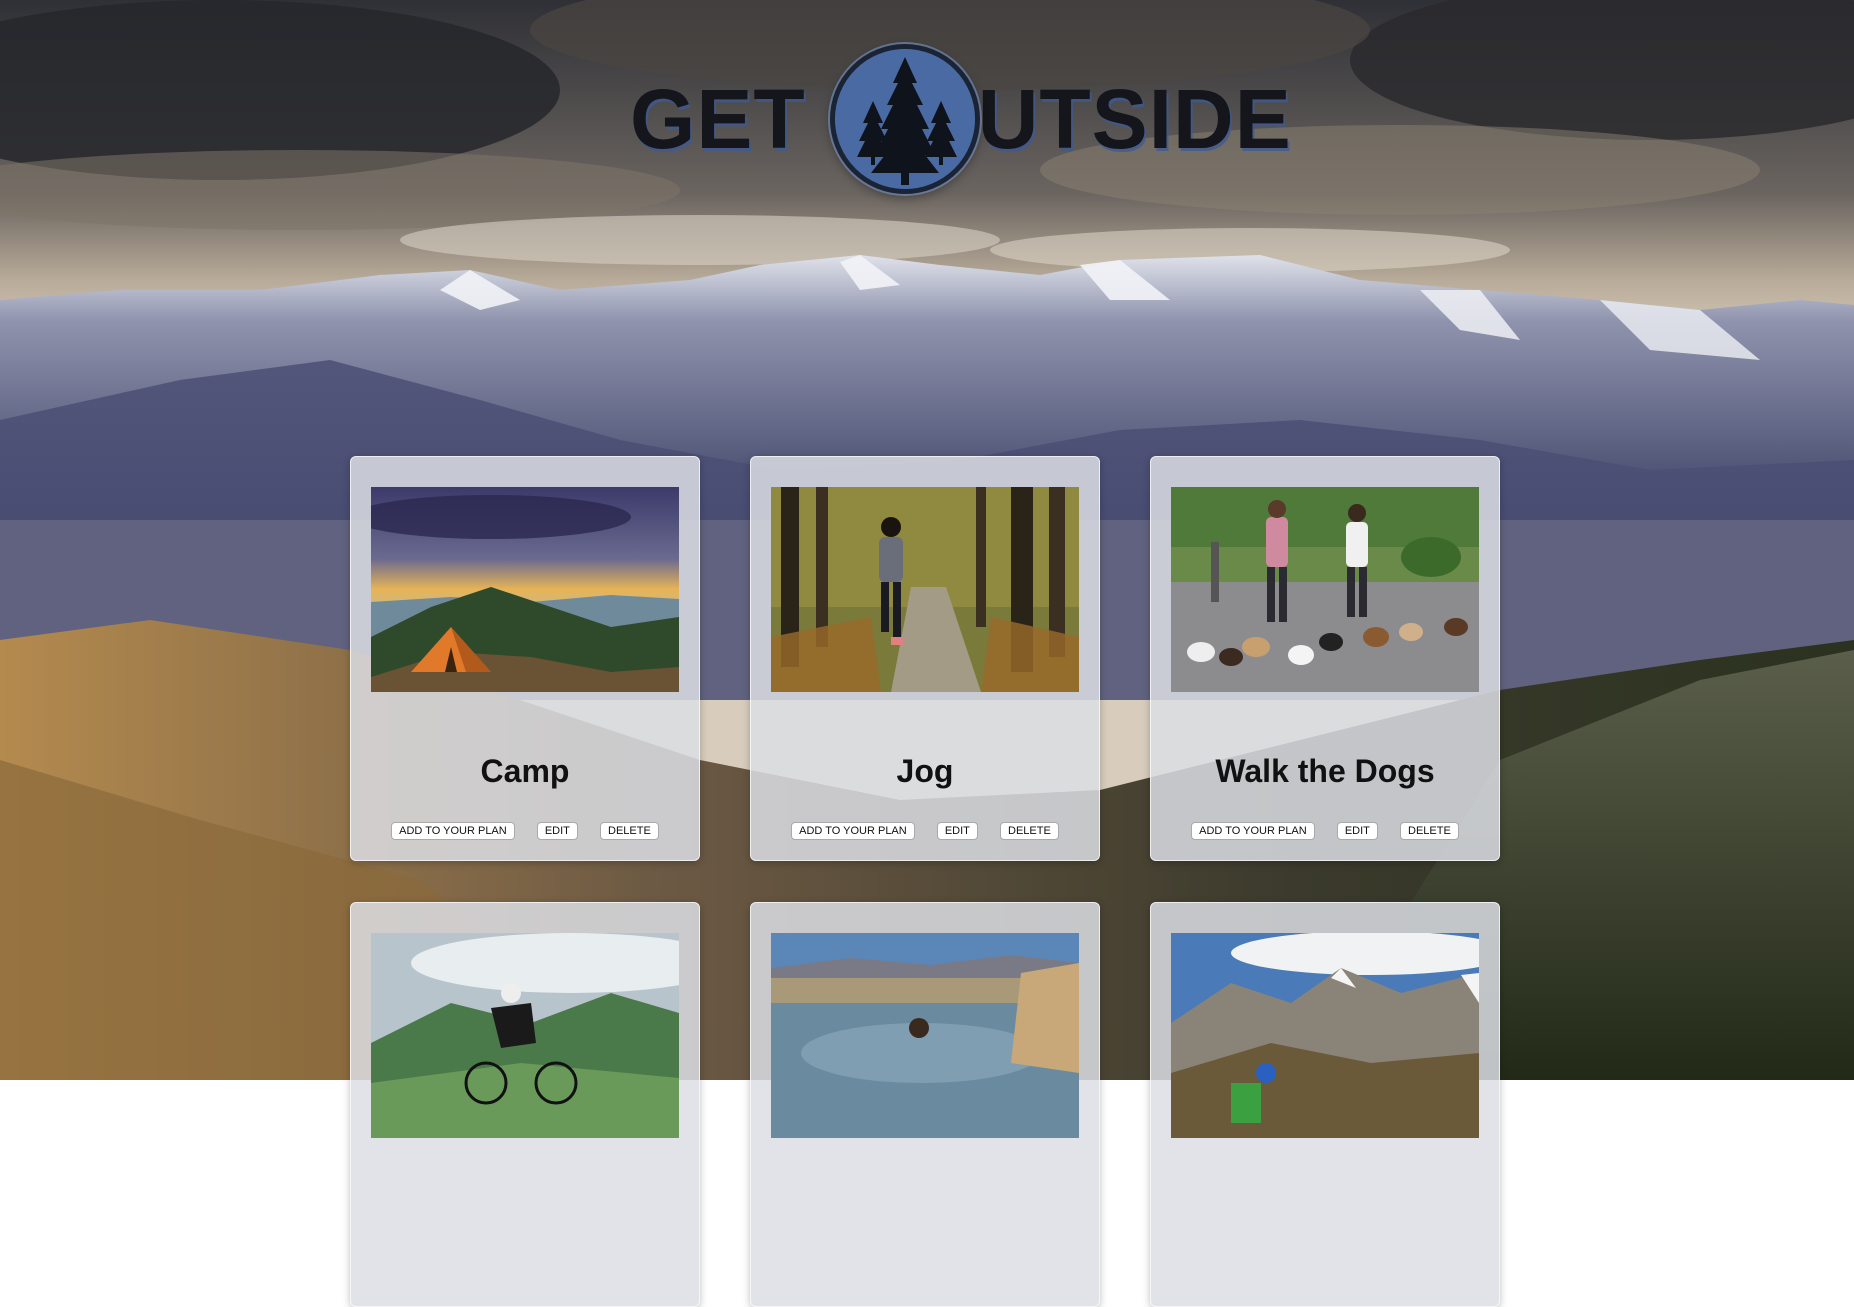 The image size is (1854, 1307). What do you see at coordinates (1134, 119) in the screenshot?
I see `logo-word-utside: UTSIDE` at bounding box center [1134, 119].